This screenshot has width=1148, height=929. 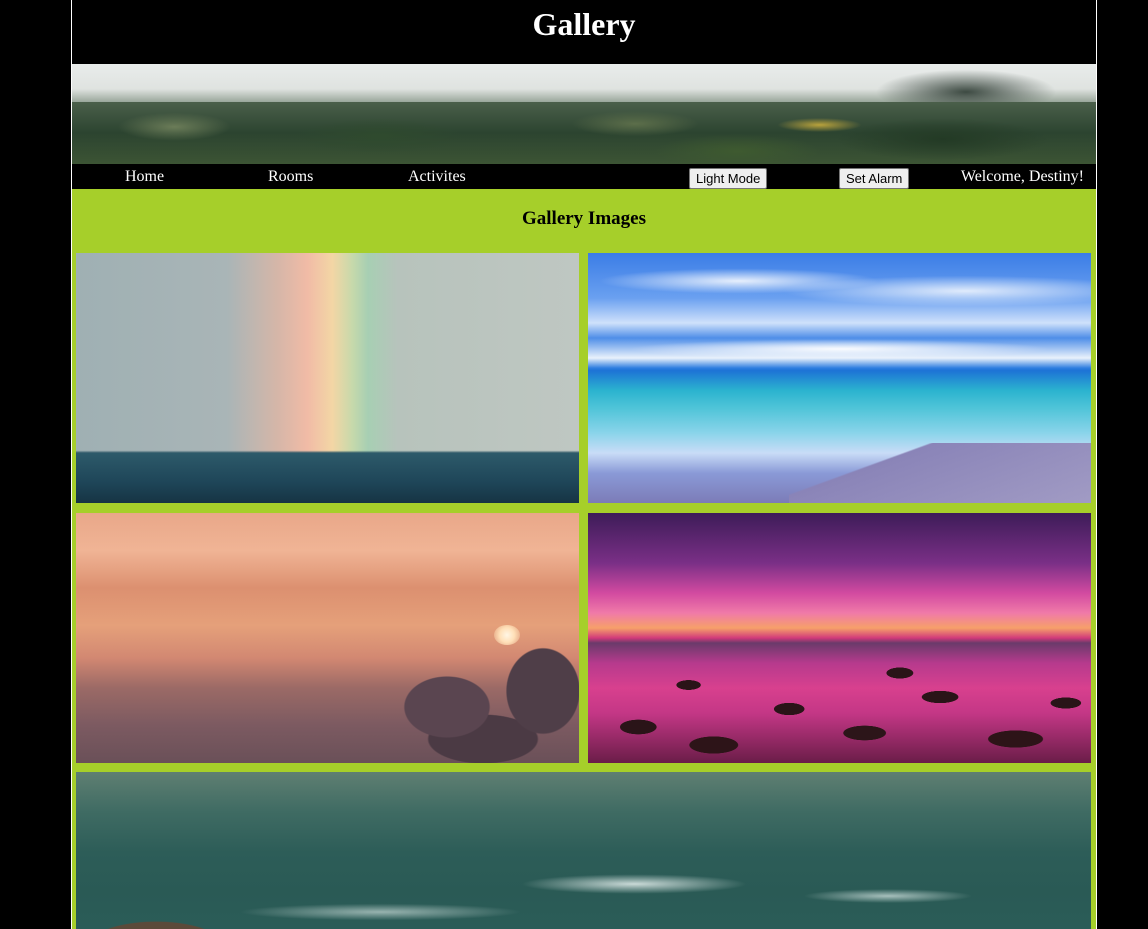 What do you see at coordinates (176, 910) in the screenshot?
I see `ocean-rock` at bounding box center [176, 910].